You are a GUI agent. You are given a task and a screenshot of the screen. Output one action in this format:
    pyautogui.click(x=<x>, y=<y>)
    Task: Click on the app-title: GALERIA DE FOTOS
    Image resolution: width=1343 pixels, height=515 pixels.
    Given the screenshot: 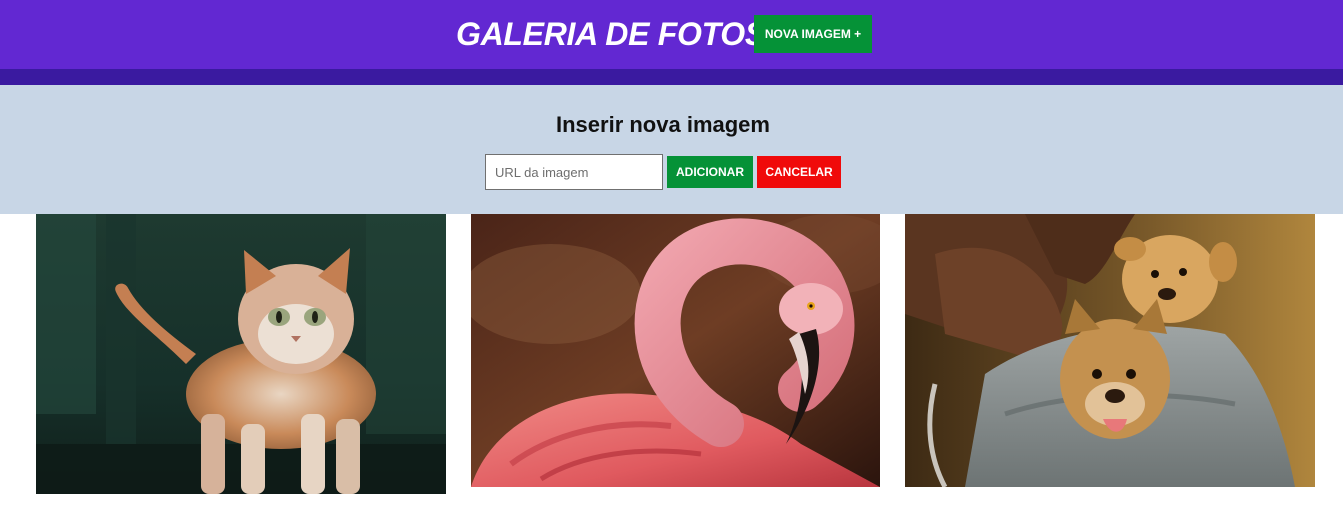 What is the action you would take?
    pyautogui.click(x=611, y=34)
    